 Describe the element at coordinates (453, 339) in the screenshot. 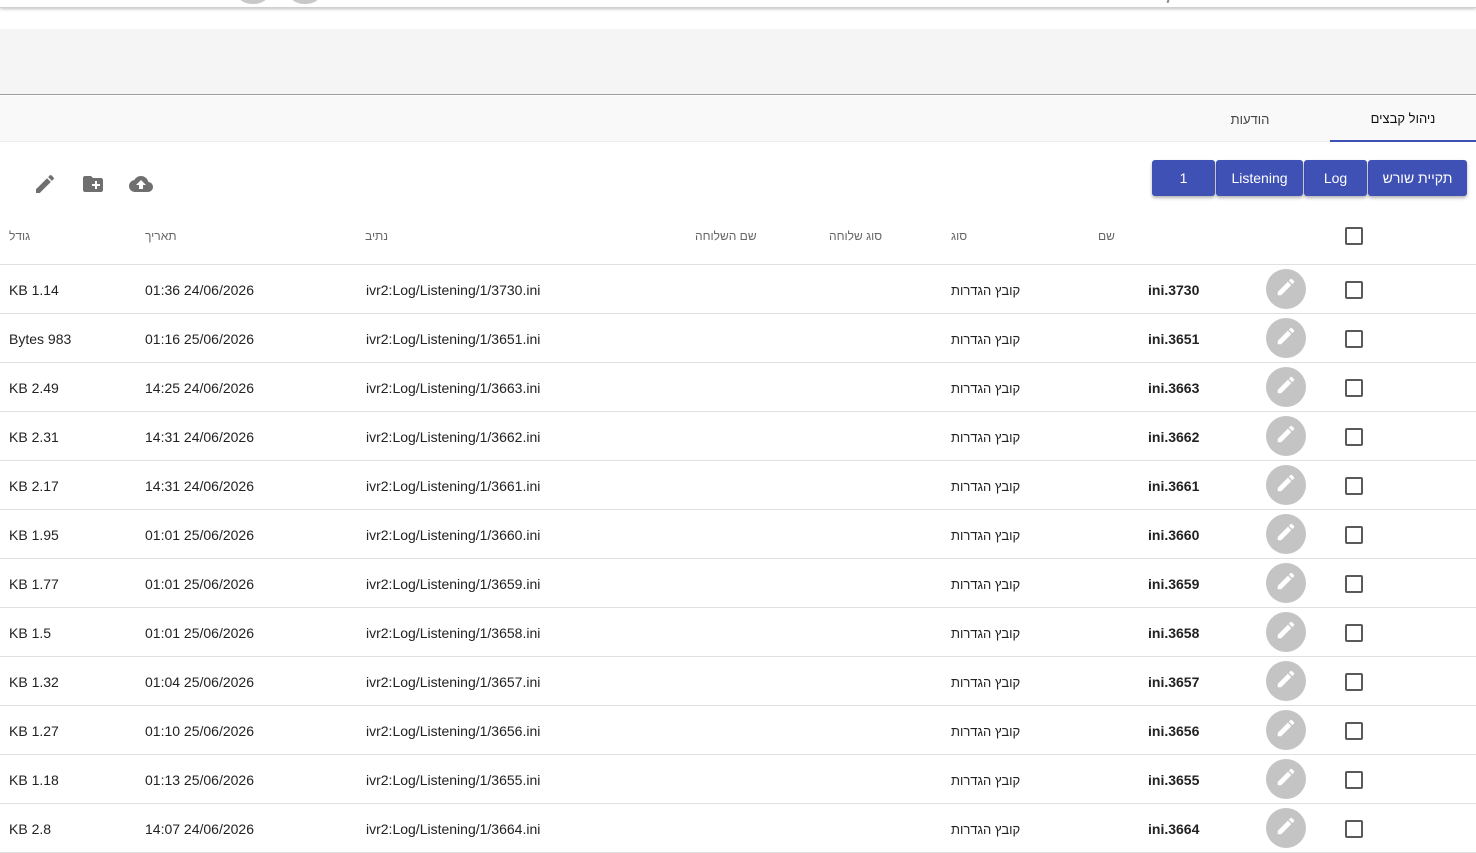

I see `file-path: ivr2:Log/Listening/1/3651.ini` at that location.